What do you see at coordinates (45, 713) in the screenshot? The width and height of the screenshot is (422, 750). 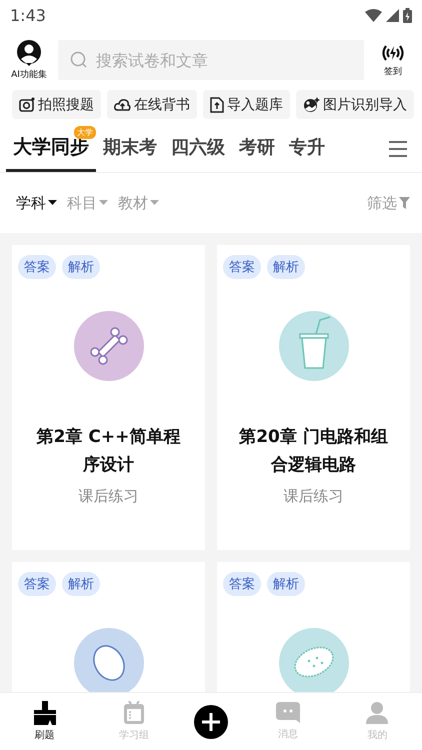 I see `brush-icon` at bounding box center [45, 713].